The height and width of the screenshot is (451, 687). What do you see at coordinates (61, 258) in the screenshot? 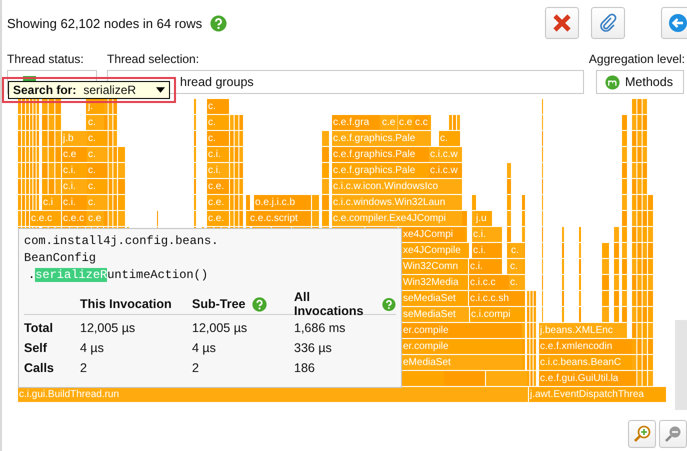
I see `class-name-text: BeanConfig` at bounding box center [61, 258].